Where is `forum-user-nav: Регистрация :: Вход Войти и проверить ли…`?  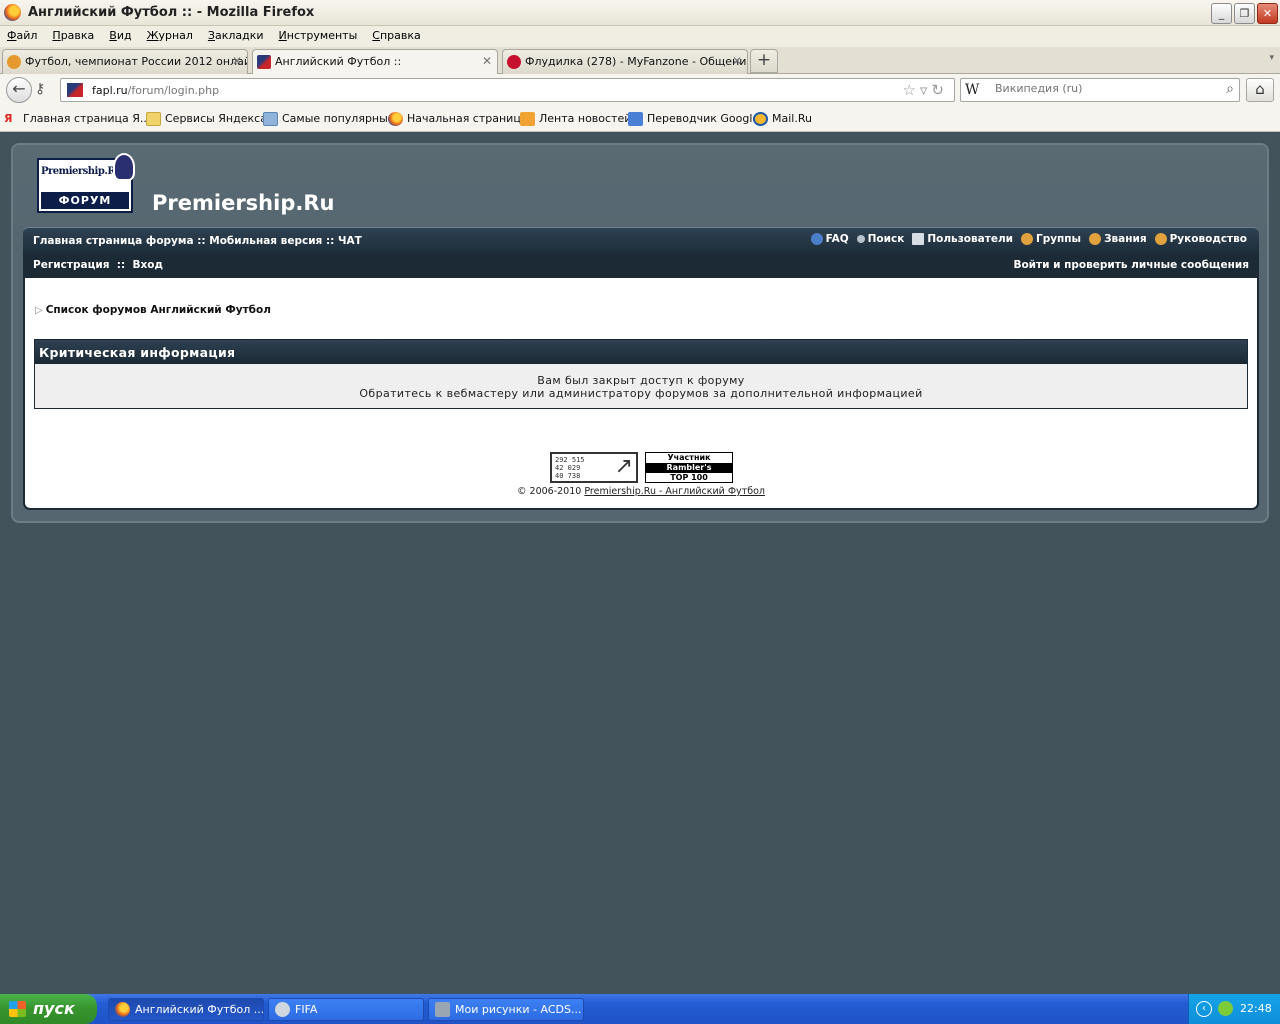 forum-user-nav: Регистрация :: Вход Войти и проверить ли… is located at coordinates (641, 265).